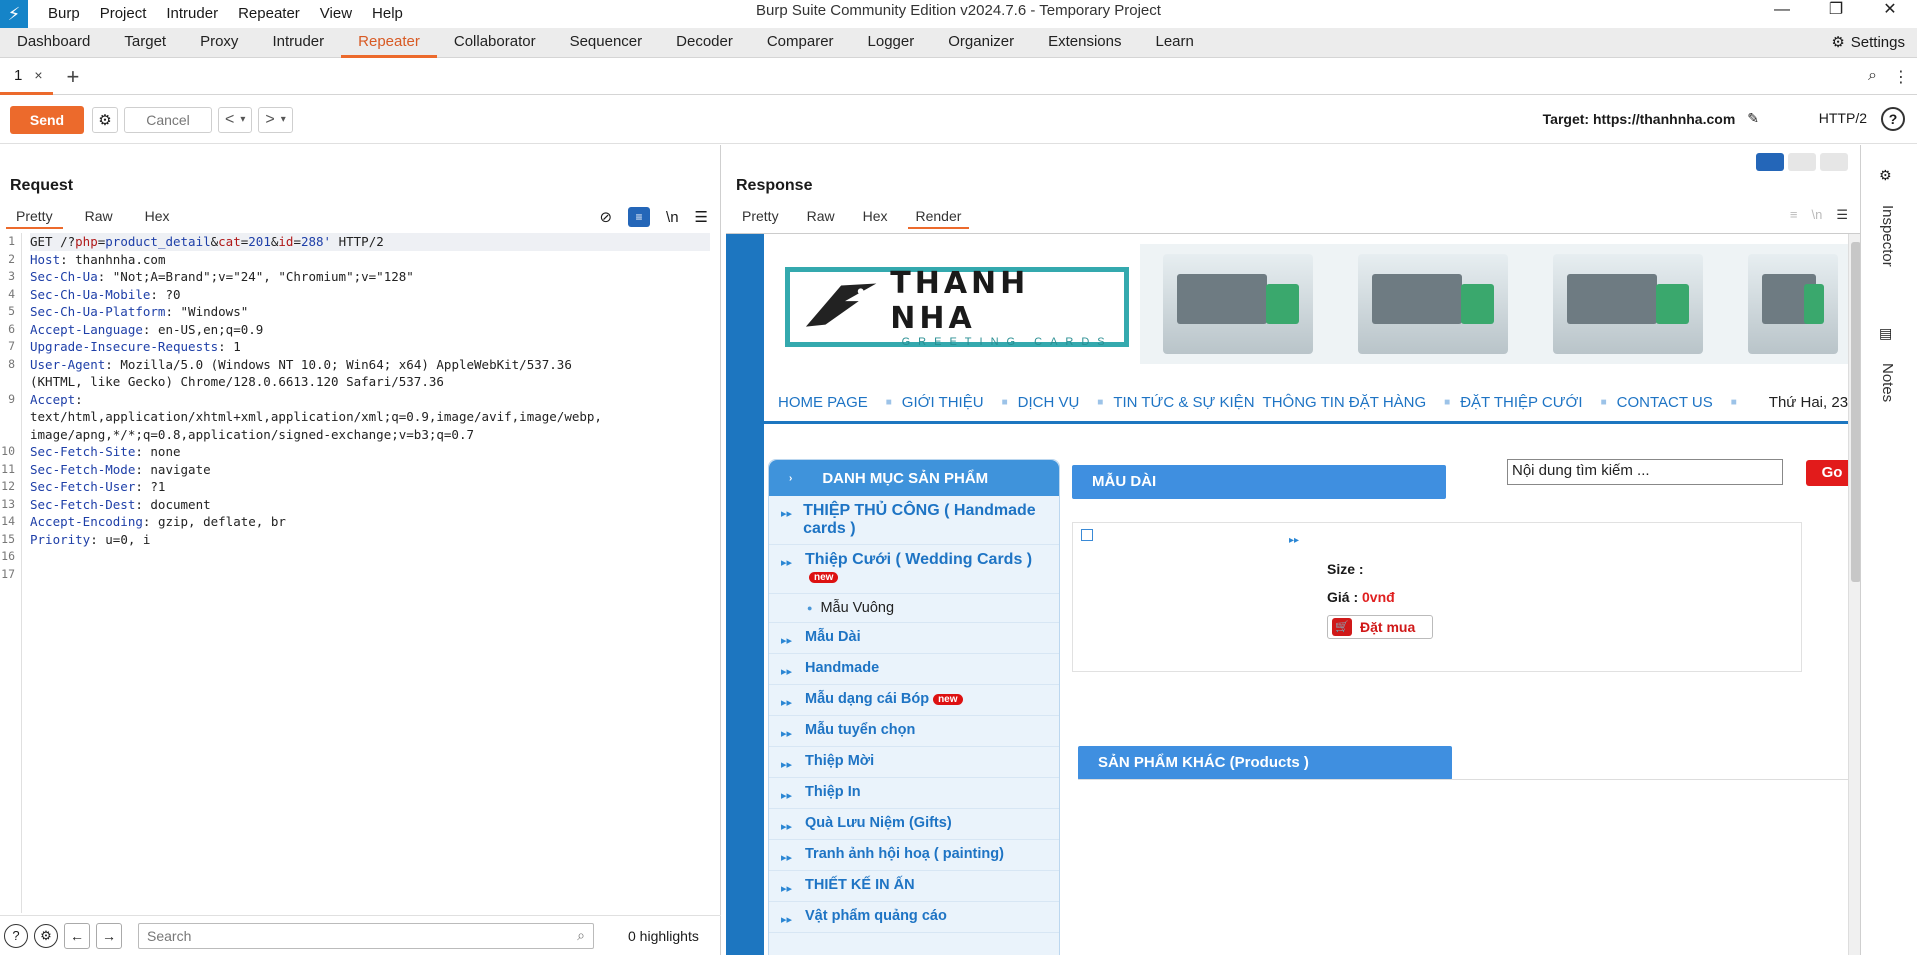 This screenshot has width=1917, height=955. Describe the element at coordinates (47, 119) in the screenshot. I see `send-button: Send` at that location.